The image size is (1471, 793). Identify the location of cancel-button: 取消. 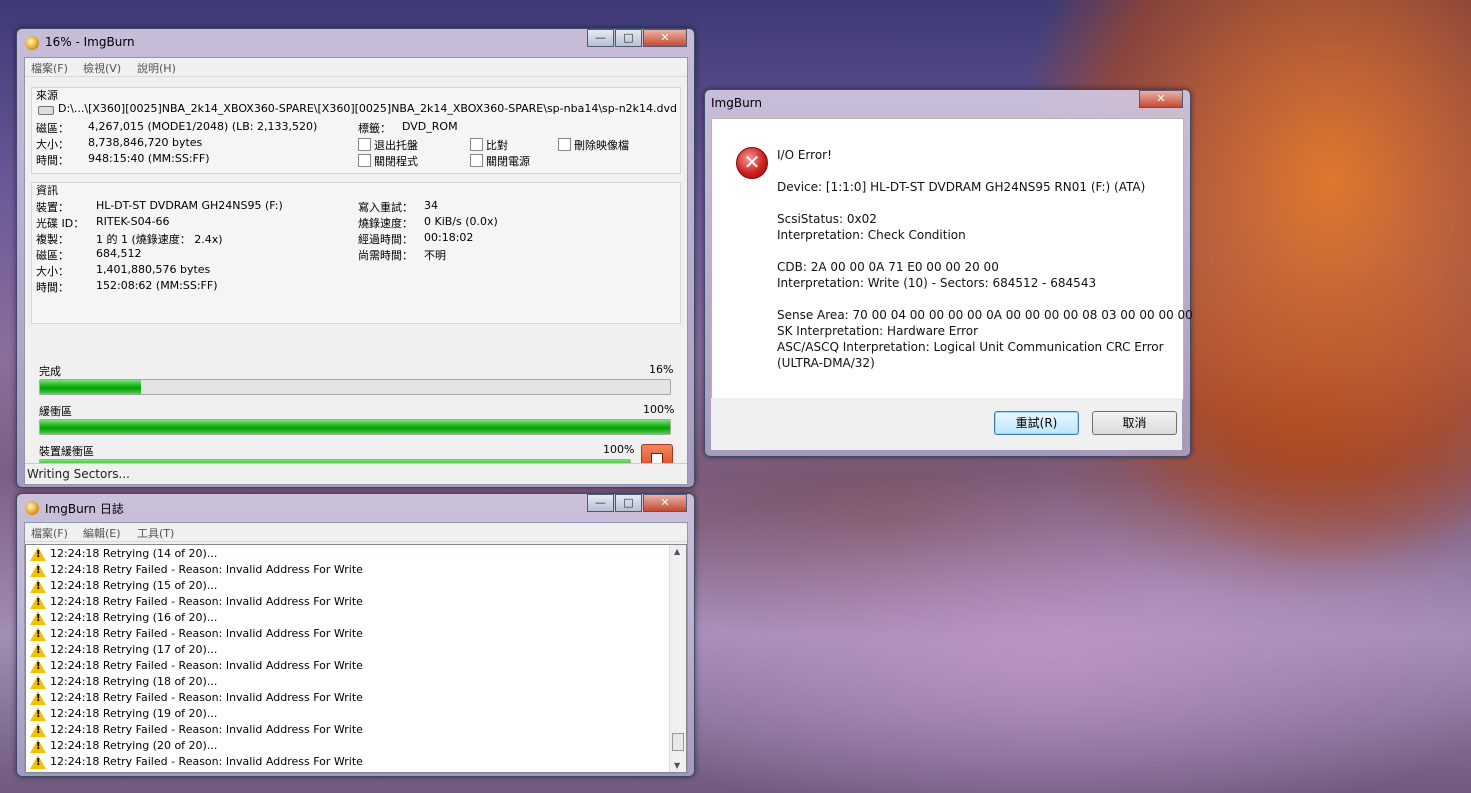
(1134, 423).